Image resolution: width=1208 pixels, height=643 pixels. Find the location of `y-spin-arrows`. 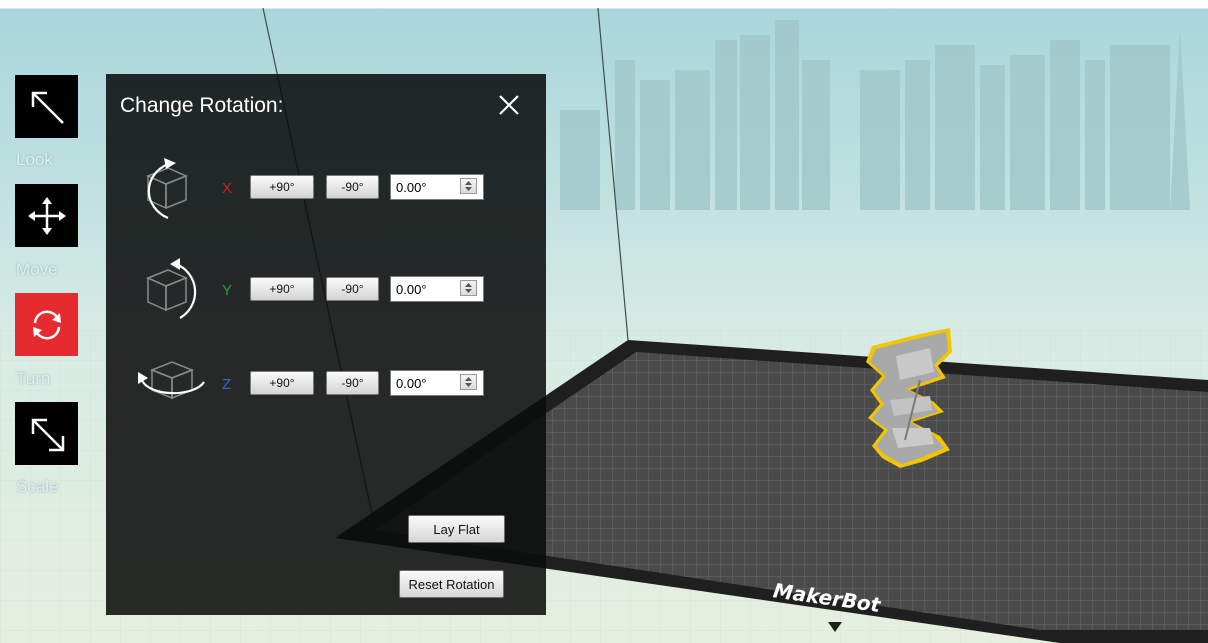

y-spin-arrows is located at coordinates (468, 288).